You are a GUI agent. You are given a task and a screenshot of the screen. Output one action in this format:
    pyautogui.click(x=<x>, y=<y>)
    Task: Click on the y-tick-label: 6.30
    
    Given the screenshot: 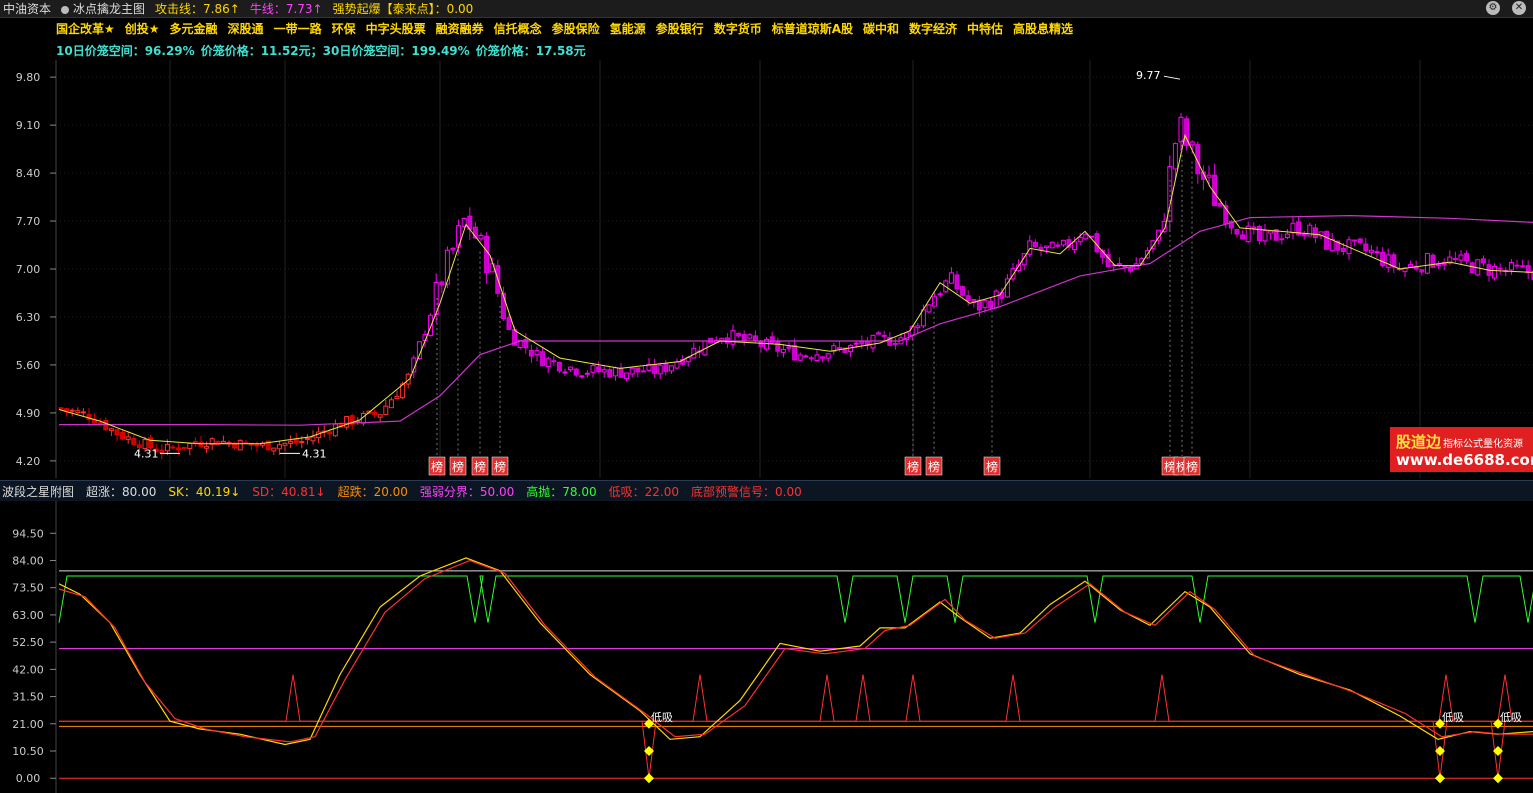 What is the action you would take?
    pyautogui.click(x=28, y=317)
    